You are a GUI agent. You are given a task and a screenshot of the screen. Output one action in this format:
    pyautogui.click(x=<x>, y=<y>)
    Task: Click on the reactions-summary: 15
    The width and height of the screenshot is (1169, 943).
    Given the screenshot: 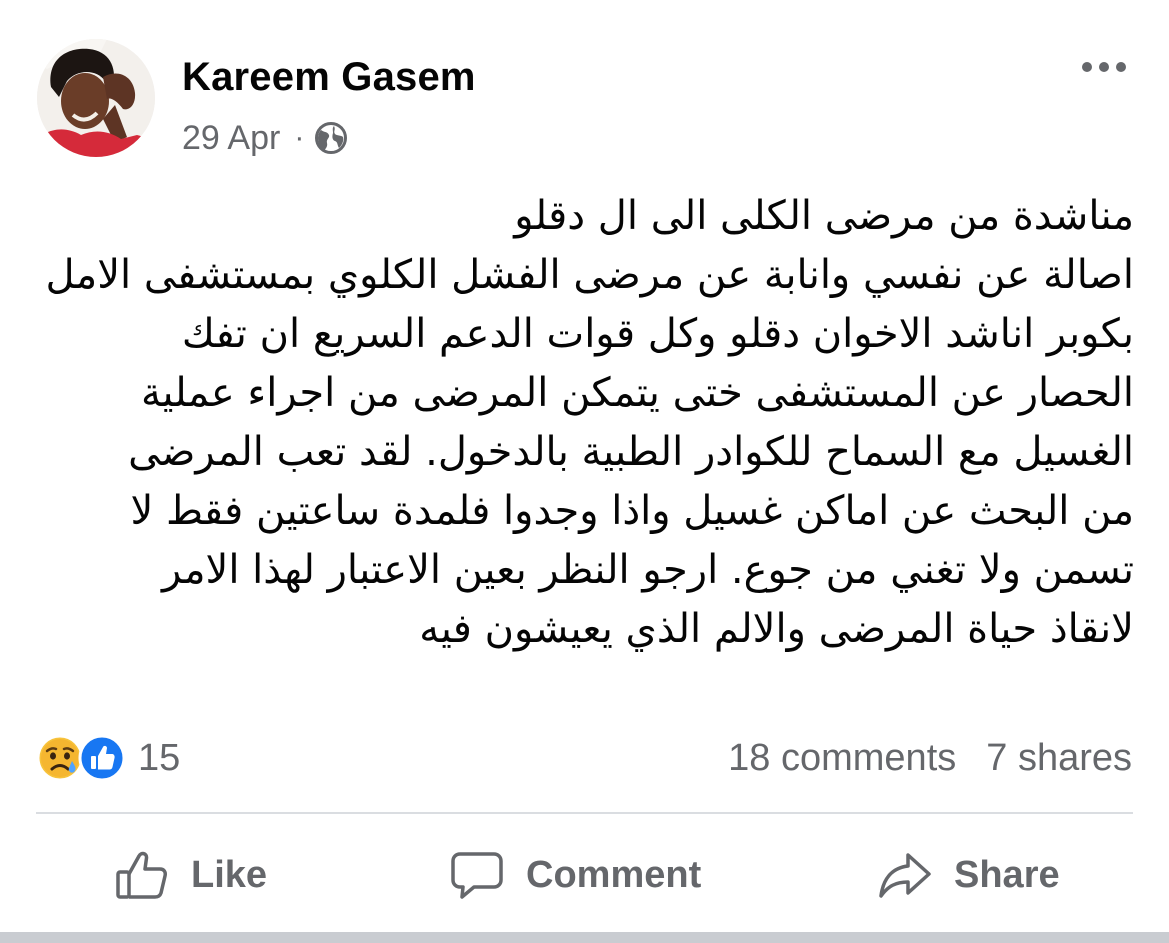 What is the action you would take?
    pyautogui.click(x=108, y=758)
    